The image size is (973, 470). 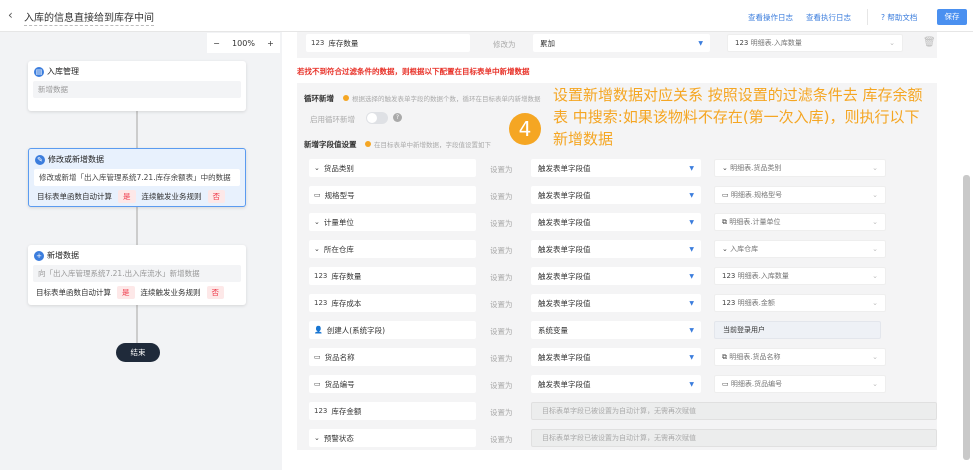 What do you see at coordinates (800, 195) in the screenshot?
I see `source-field-select: ▭ 明细表.规格型号 ⌄` at bounding box center [800, 195].